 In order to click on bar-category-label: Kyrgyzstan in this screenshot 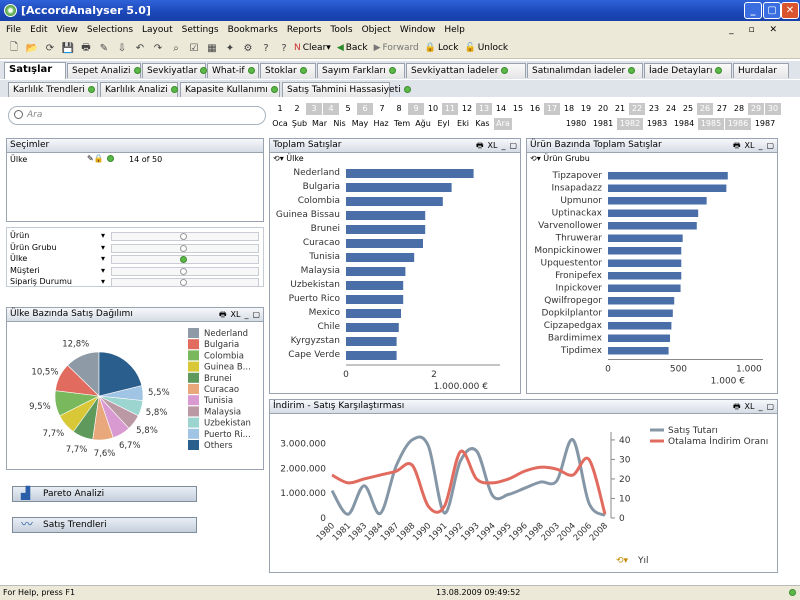, I will do `click(315, 341)`.